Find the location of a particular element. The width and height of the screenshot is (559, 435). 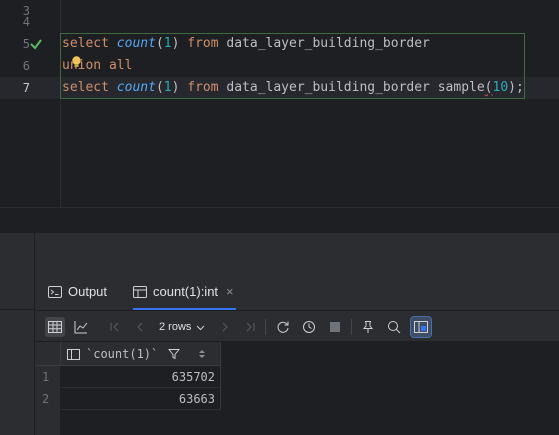

column-type-icon is located at coordinates (73, 354).